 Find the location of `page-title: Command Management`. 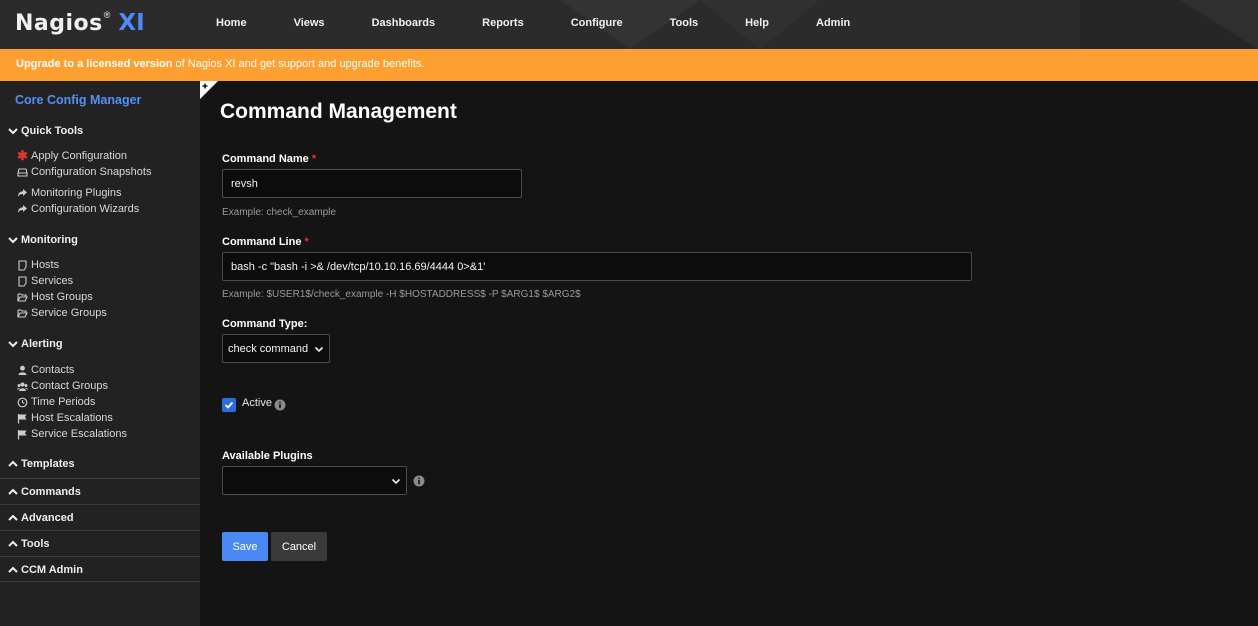

page-title: Command Management is located at coordinates (338, 111).